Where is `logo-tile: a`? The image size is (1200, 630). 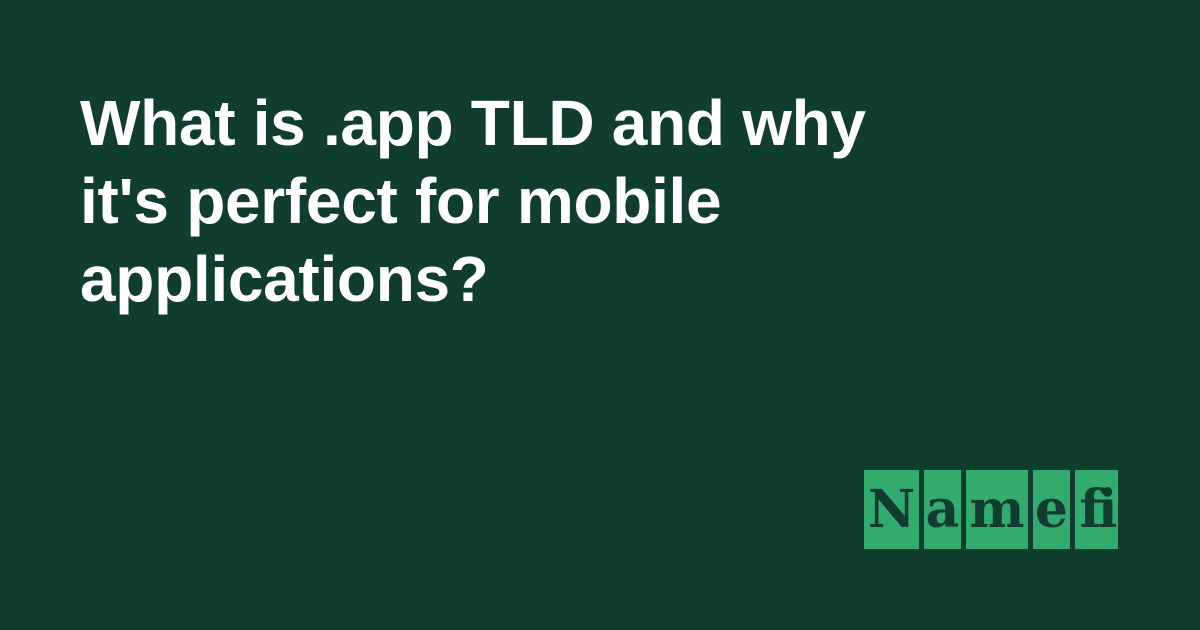
logo-tile: a is located at coordinates (942, 509).